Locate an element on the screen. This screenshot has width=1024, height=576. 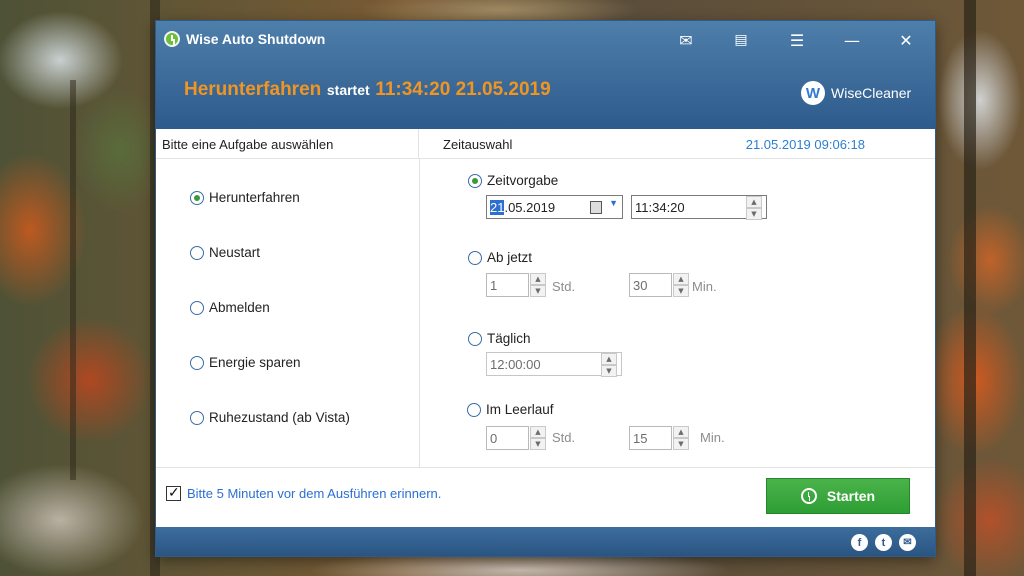
menu-icon: ☰ is located at coordinates (797, 40).